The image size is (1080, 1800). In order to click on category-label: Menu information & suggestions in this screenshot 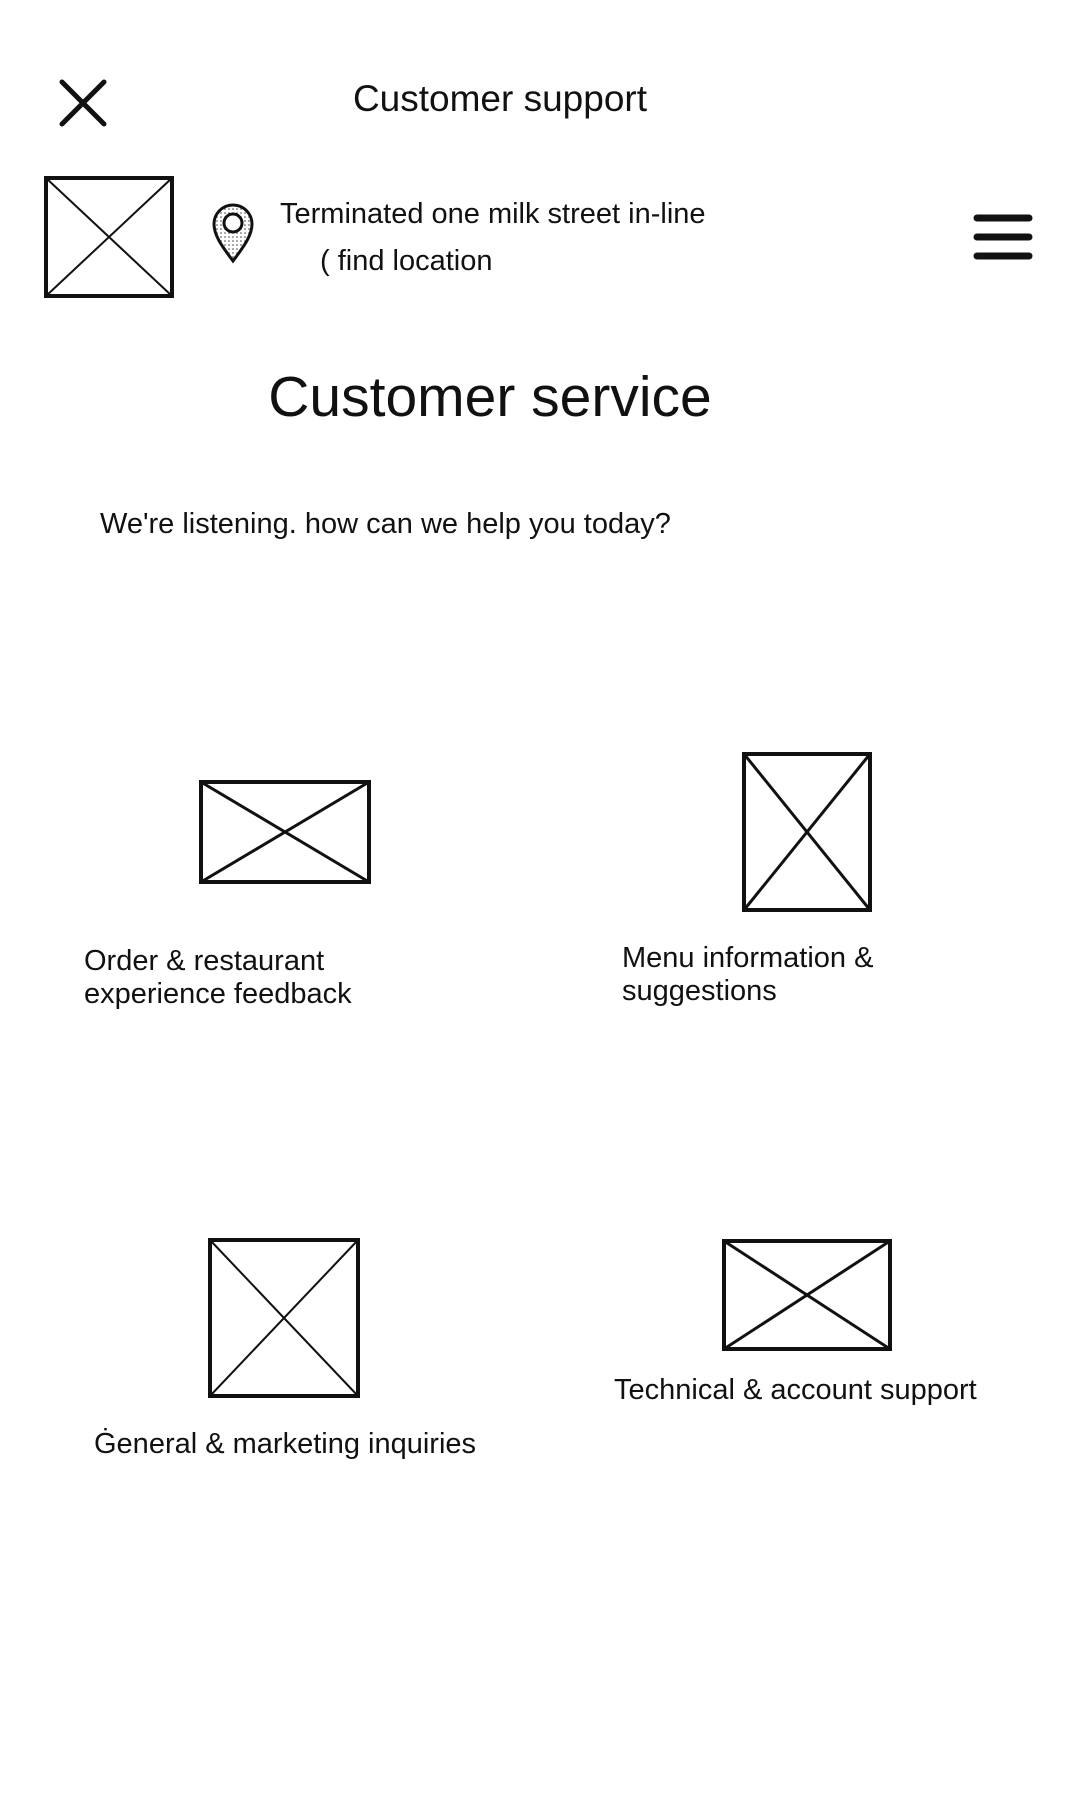, I will do `click(748, 974)`.